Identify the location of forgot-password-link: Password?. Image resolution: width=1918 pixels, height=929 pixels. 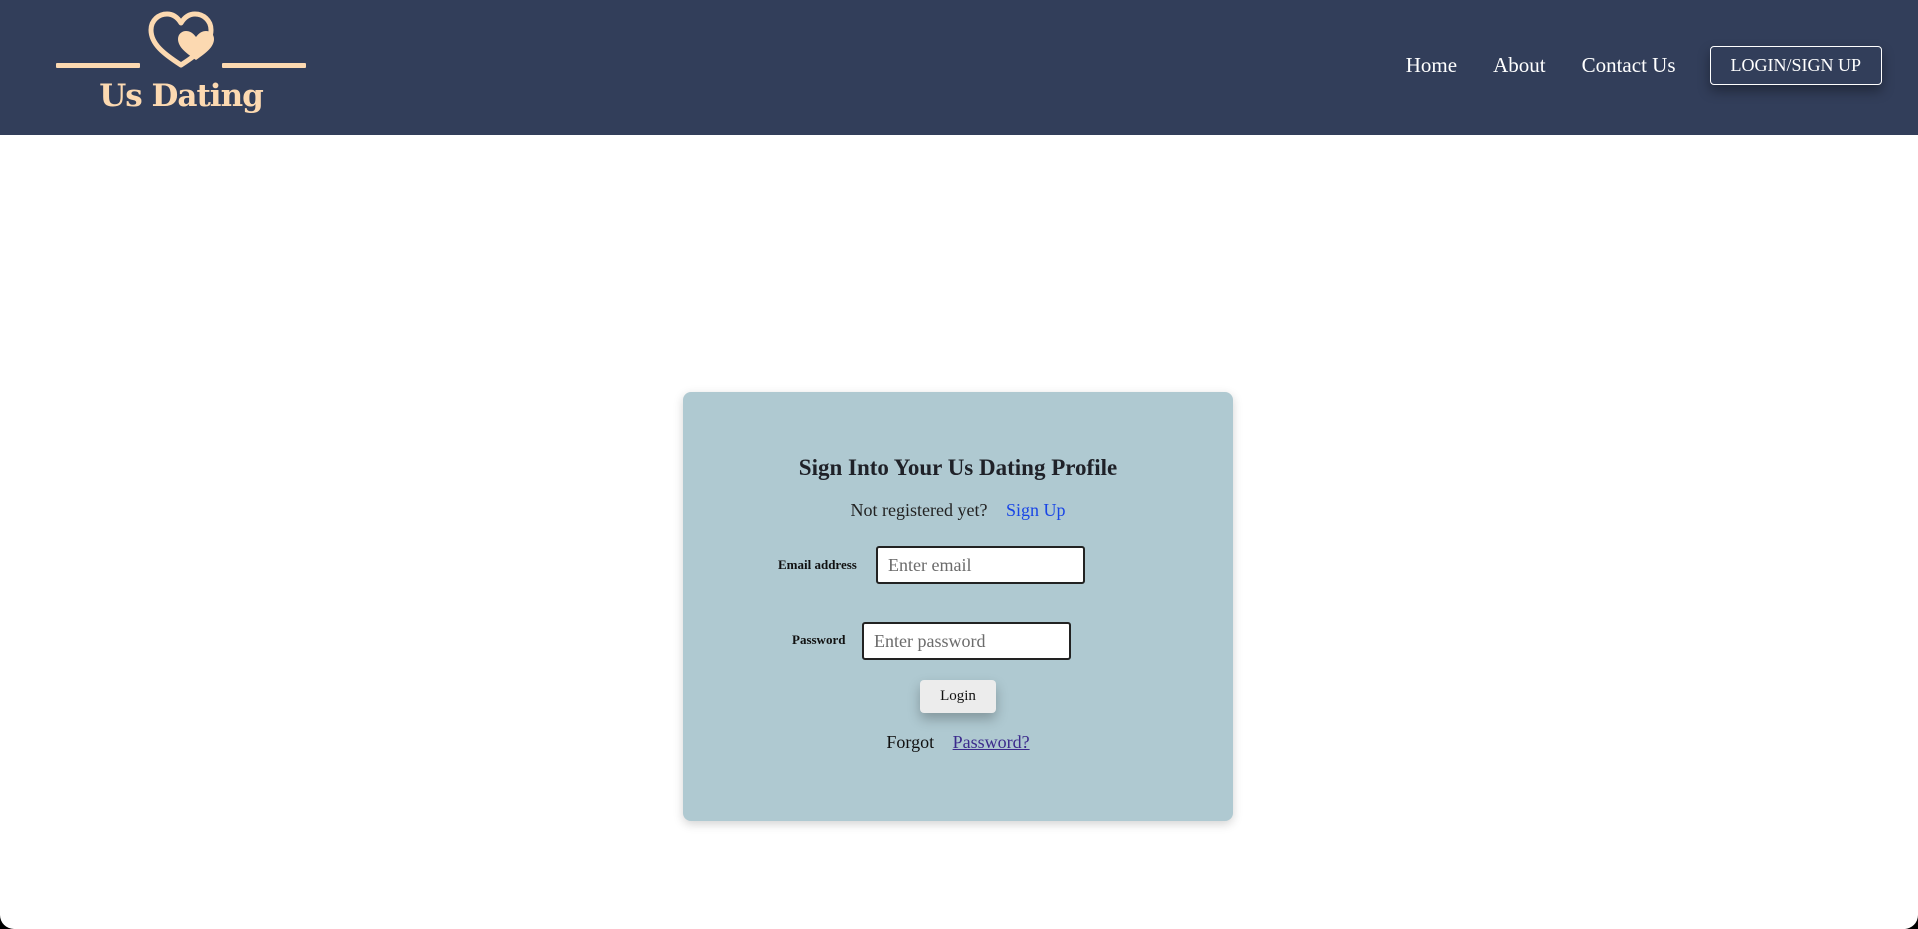
(991, 742).